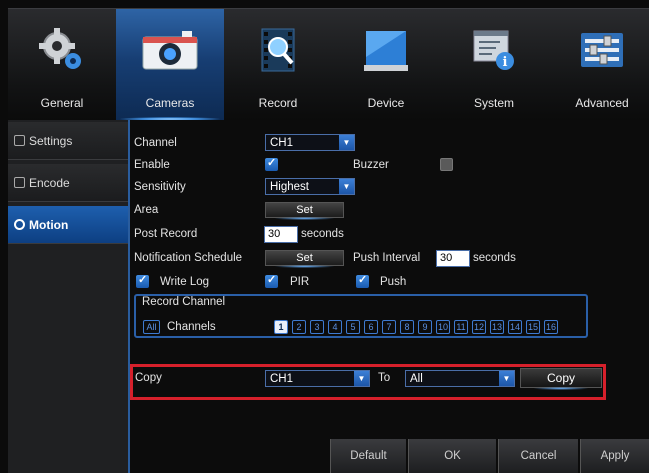 This screenshot has width=649, height=473. I want to click on tab-cameras: Cameras, so click(170, 65).